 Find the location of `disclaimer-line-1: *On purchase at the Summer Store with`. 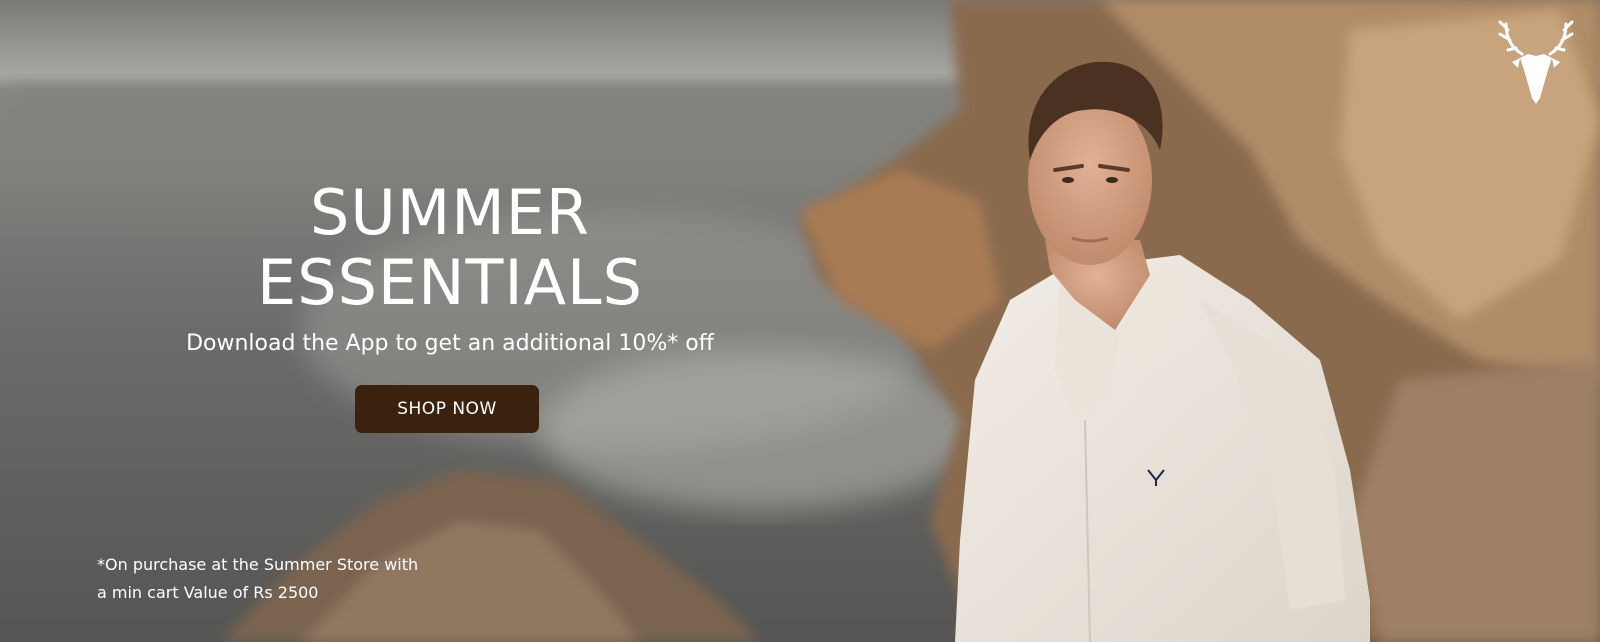

disclaimer-line-1: *On purchase at the Summer Store with is located at coordinates (258, 564).